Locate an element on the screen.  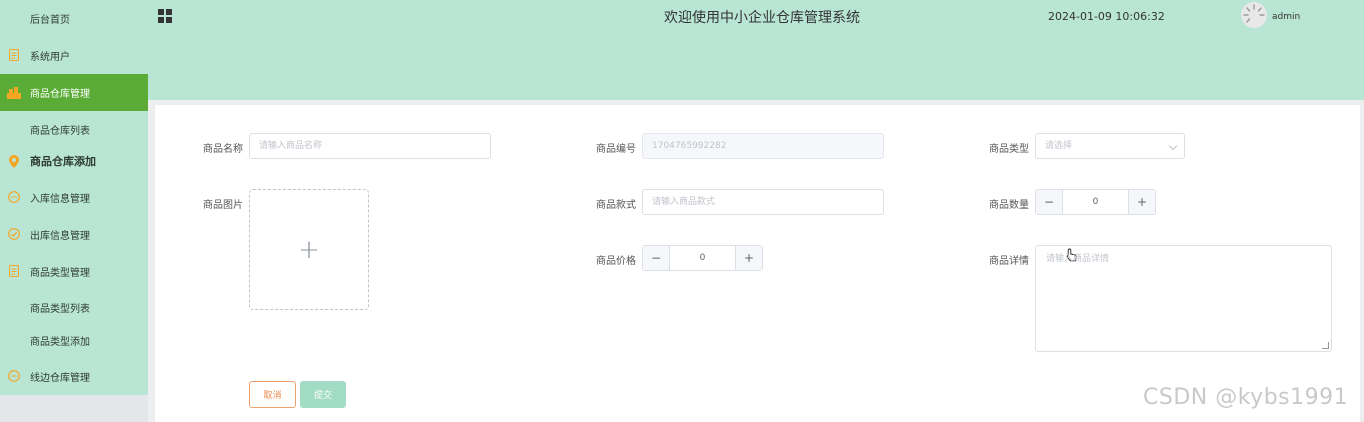
sidebar-item-label: 商品仓库列表 is located at coordinates (60, 131).